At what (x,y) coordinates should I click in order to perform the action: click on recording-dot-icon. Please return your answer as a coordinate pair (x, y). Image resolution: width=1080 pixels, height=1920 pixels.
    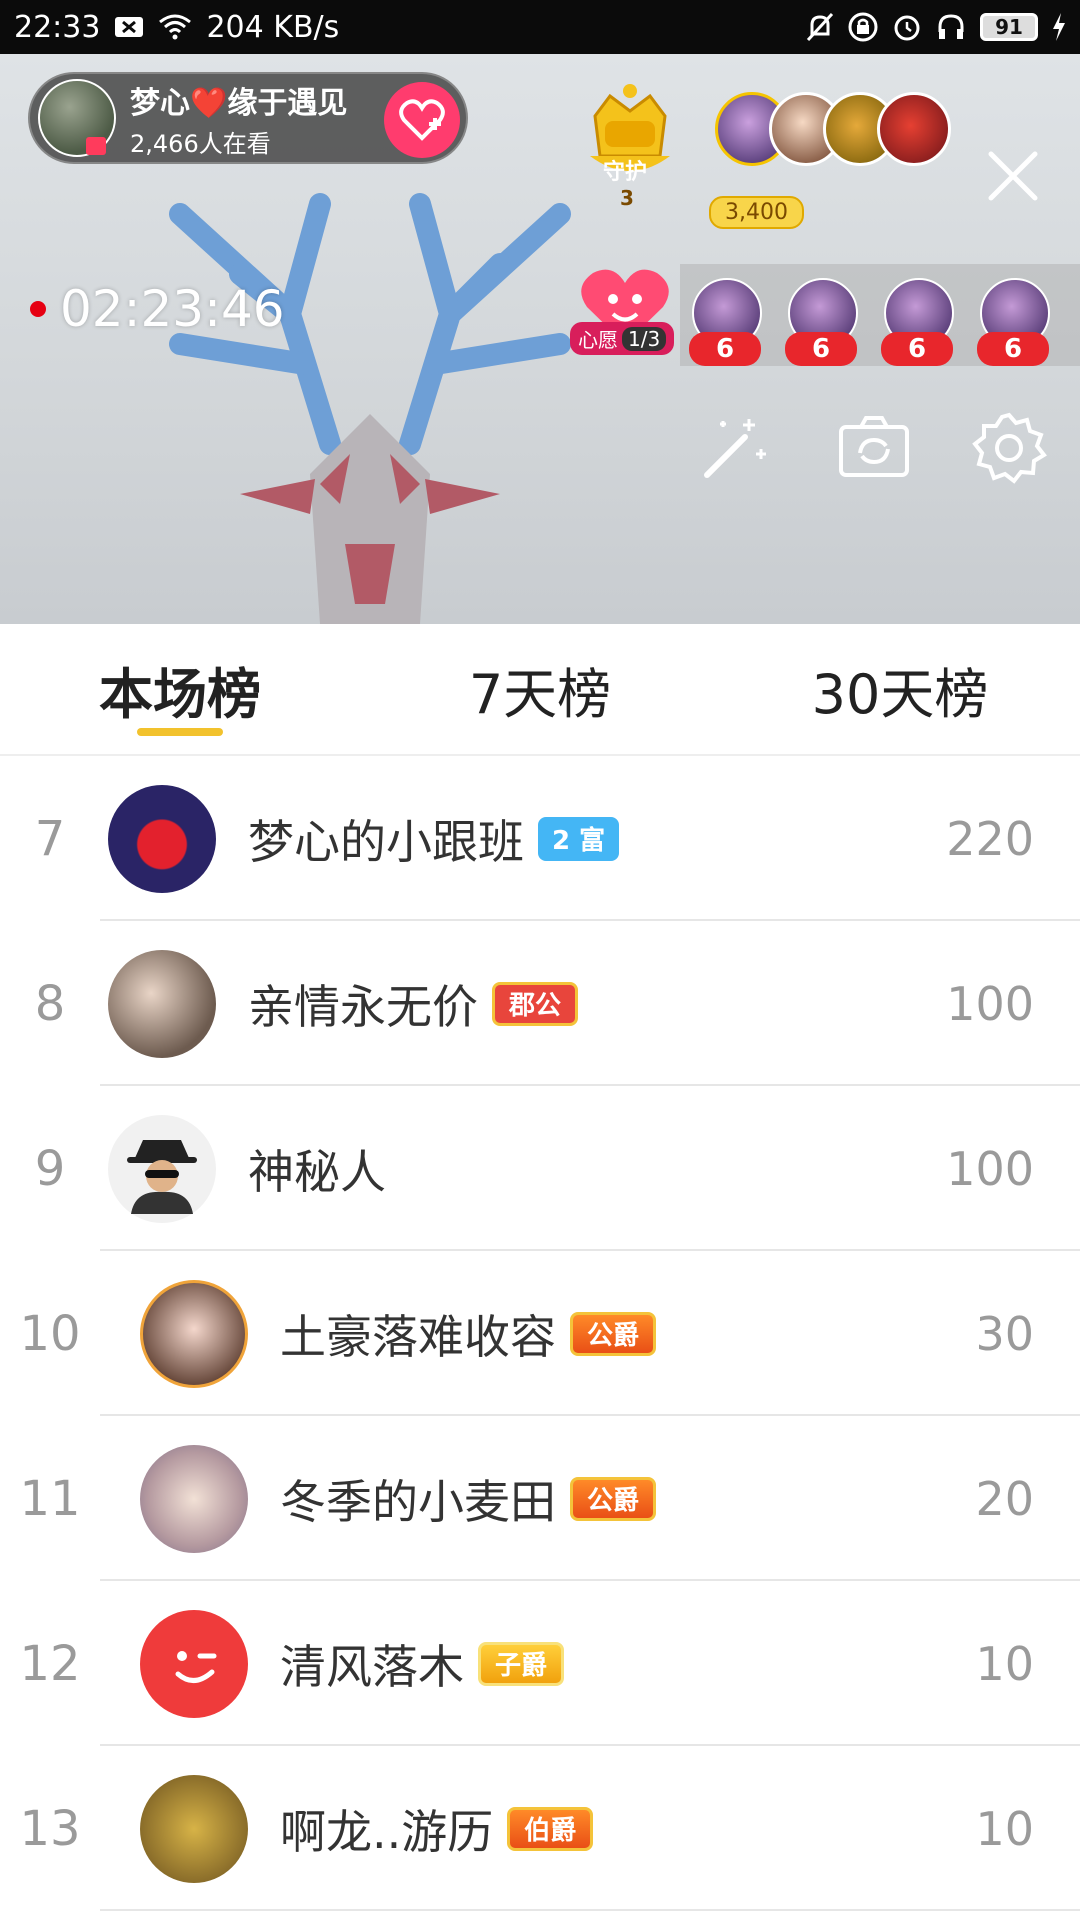
    Looking at the image, I should click on (38, 309).